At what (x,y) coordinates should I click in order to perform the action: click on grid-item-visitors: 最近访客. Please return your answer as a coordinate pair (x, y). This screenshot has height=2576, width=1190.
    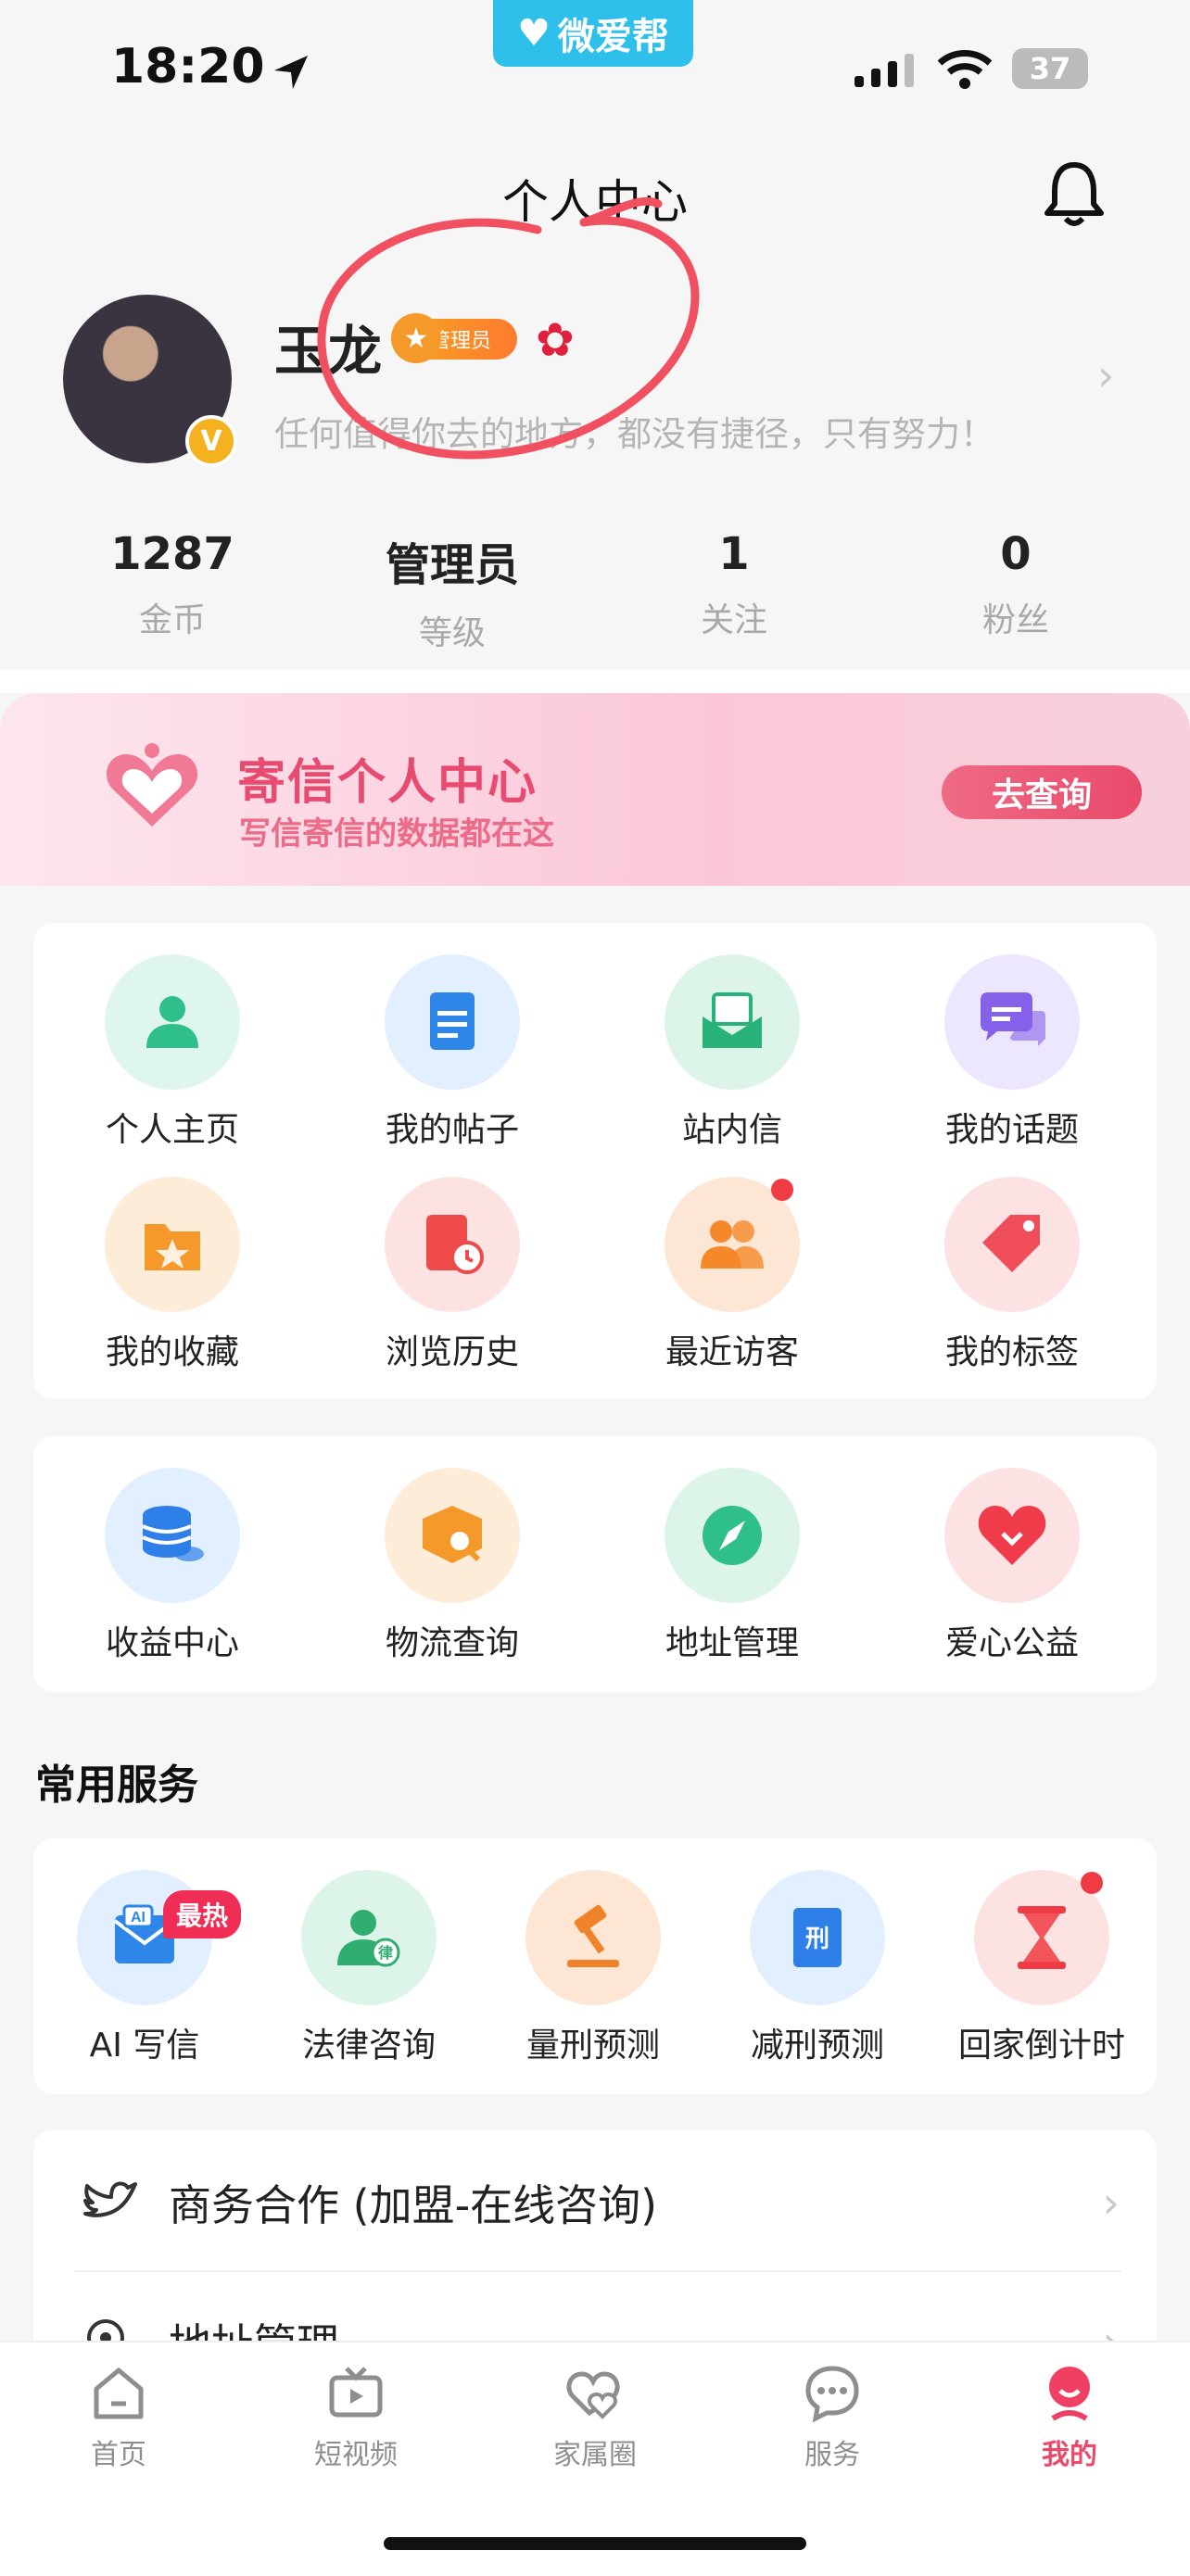
    Looking at the image, I should click on (732, 1275).